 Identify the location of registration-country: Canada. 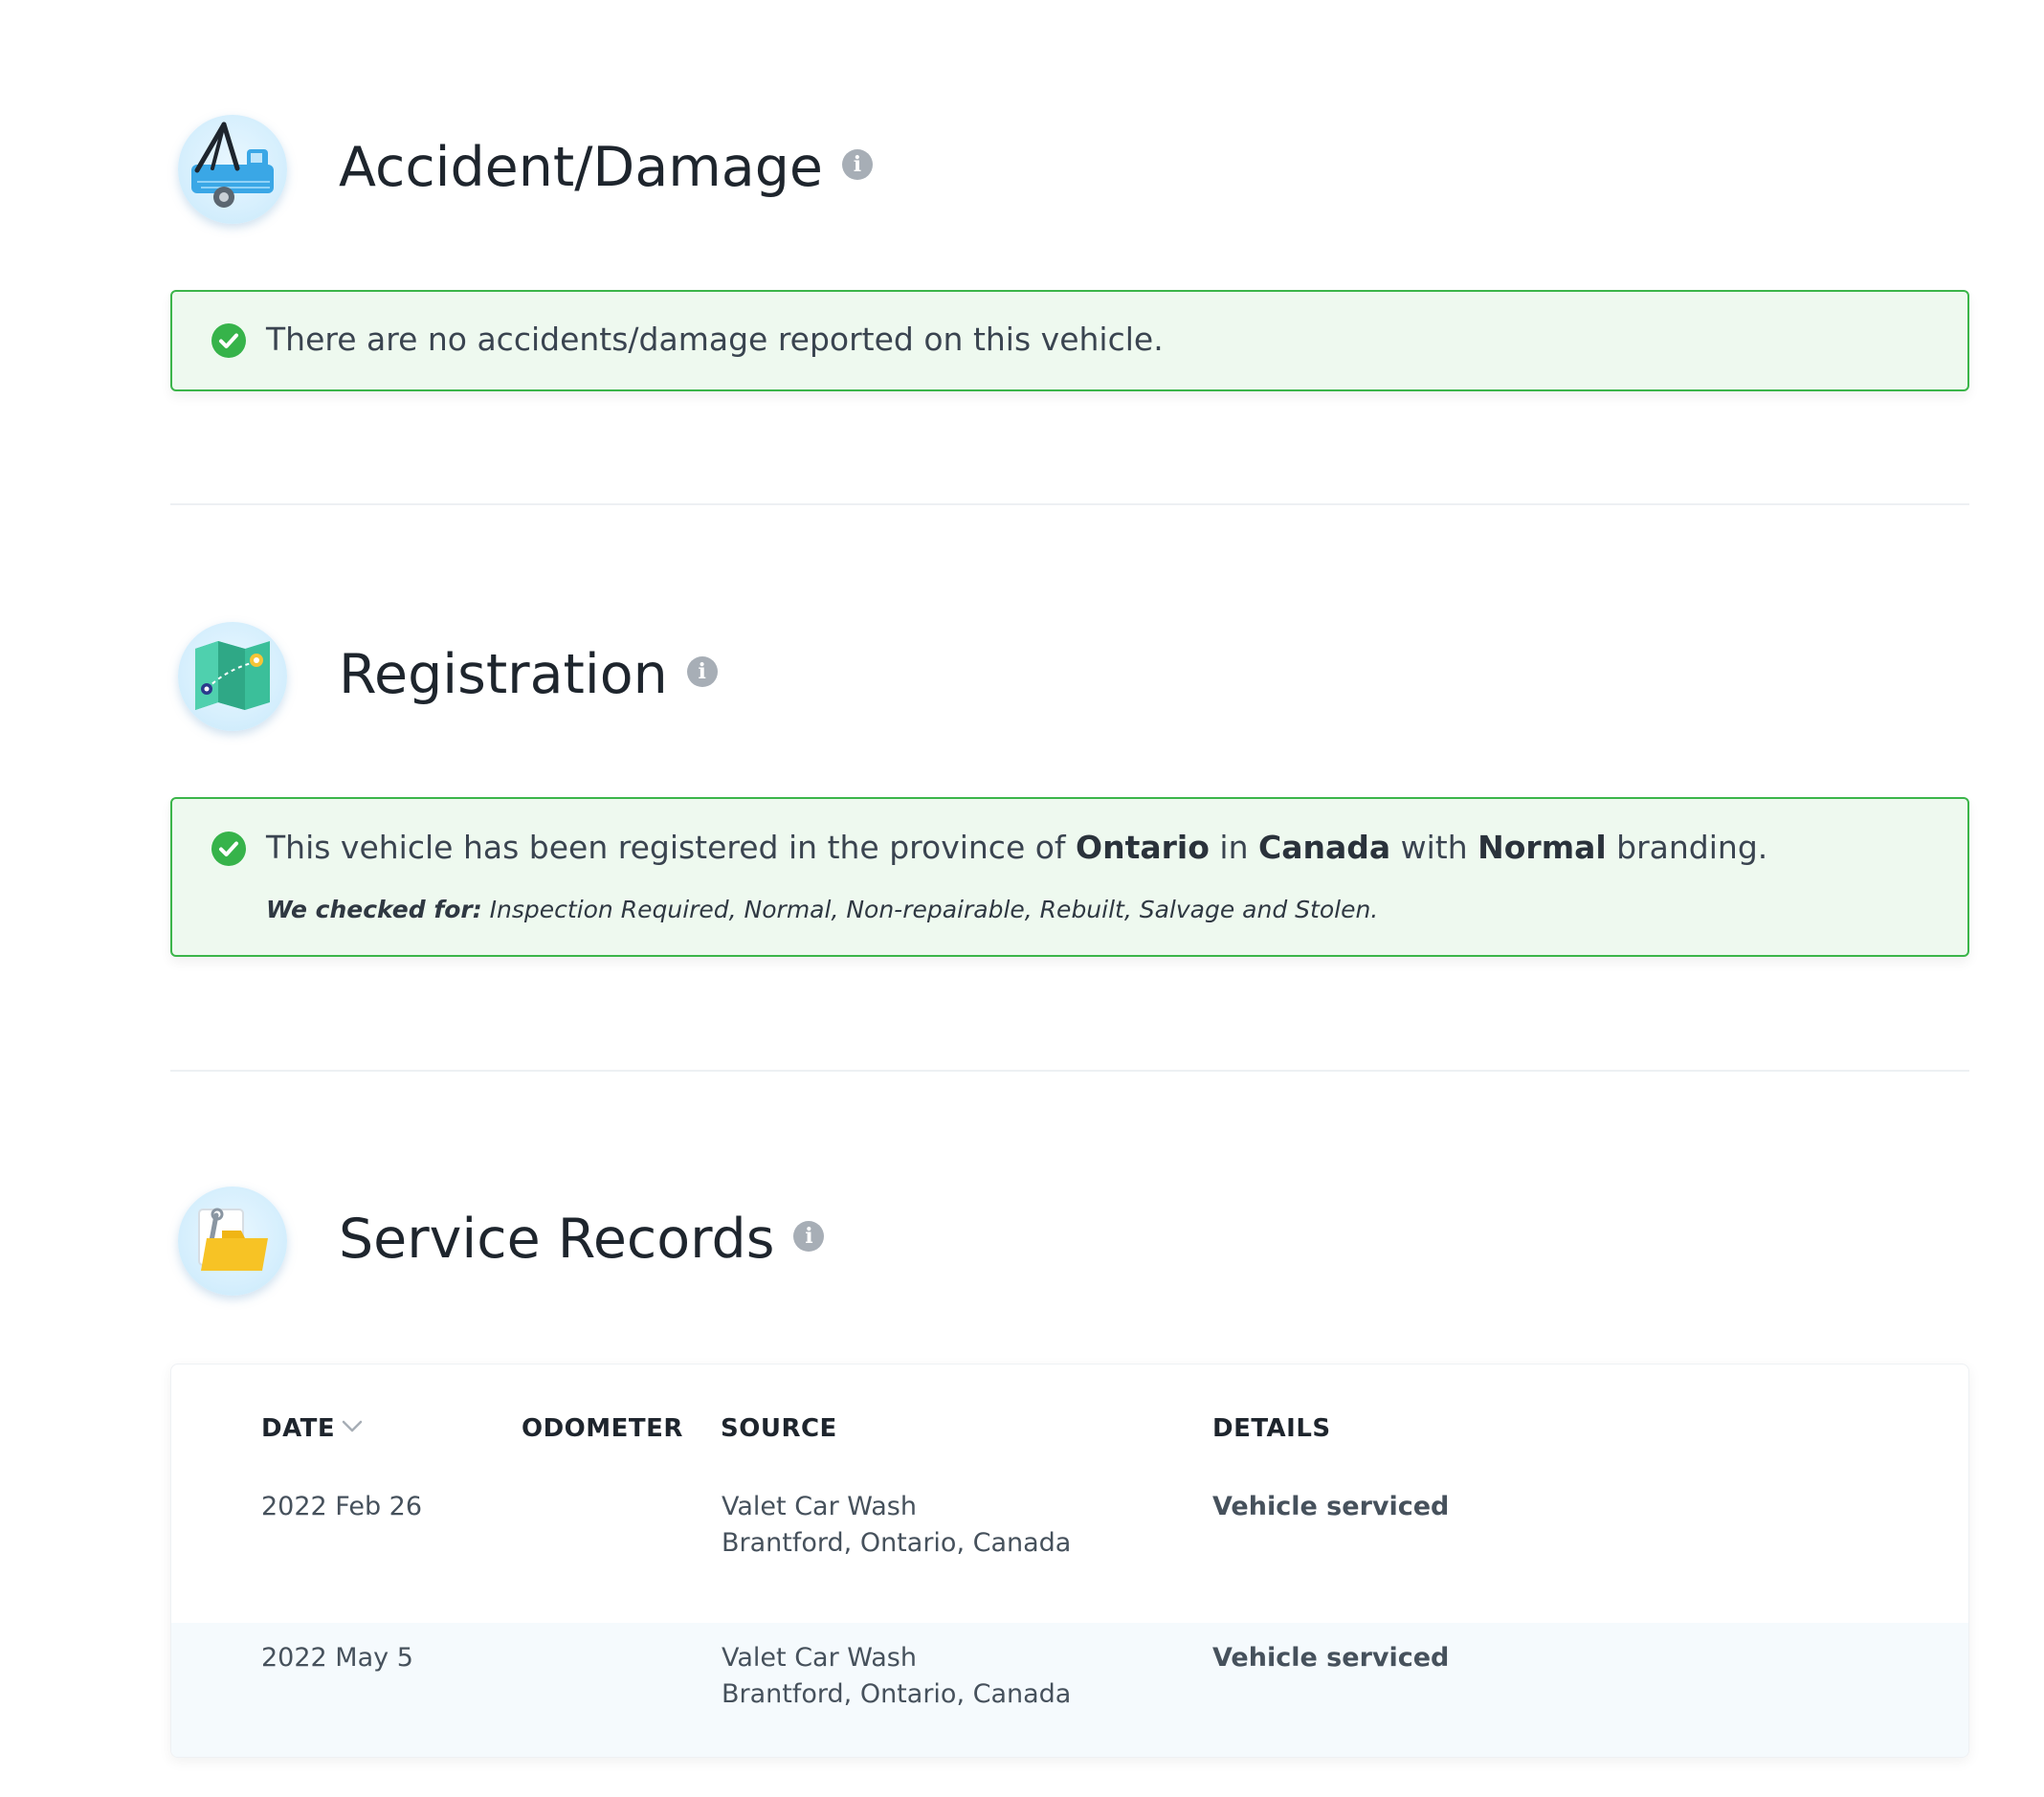
(1324, 847).